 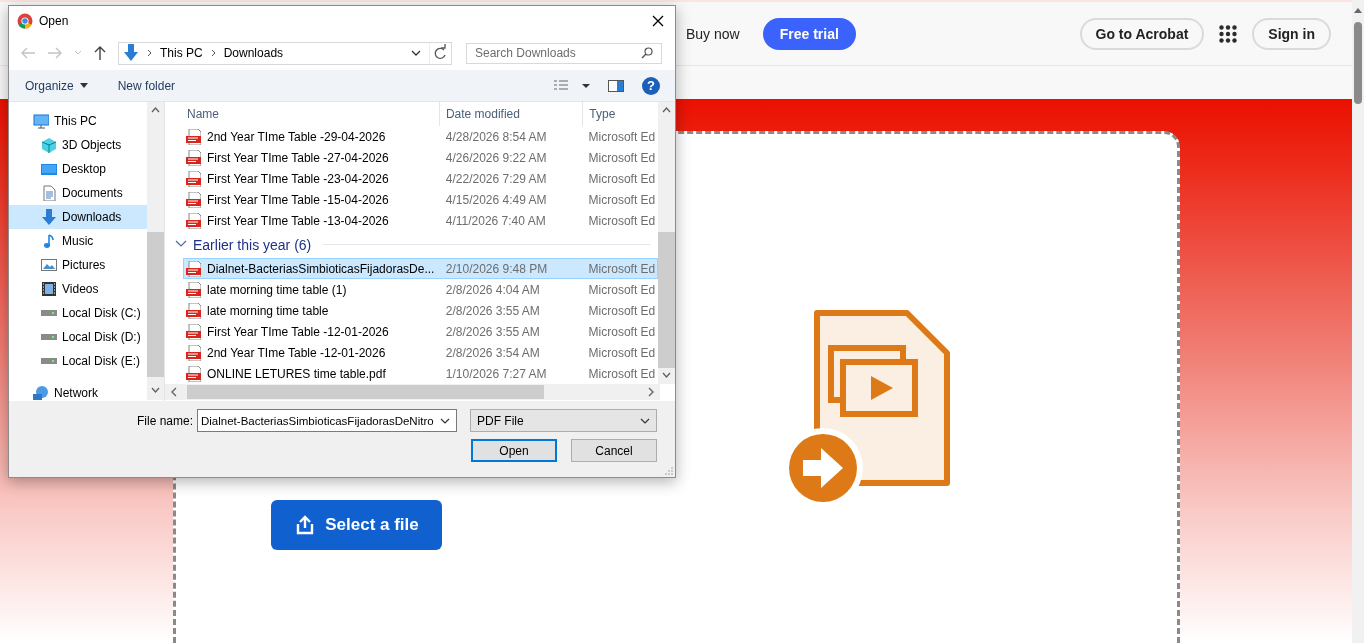 I want to click on date-cell-text: 1/10/2026 7:27 AM, so click(x=496, y=373).